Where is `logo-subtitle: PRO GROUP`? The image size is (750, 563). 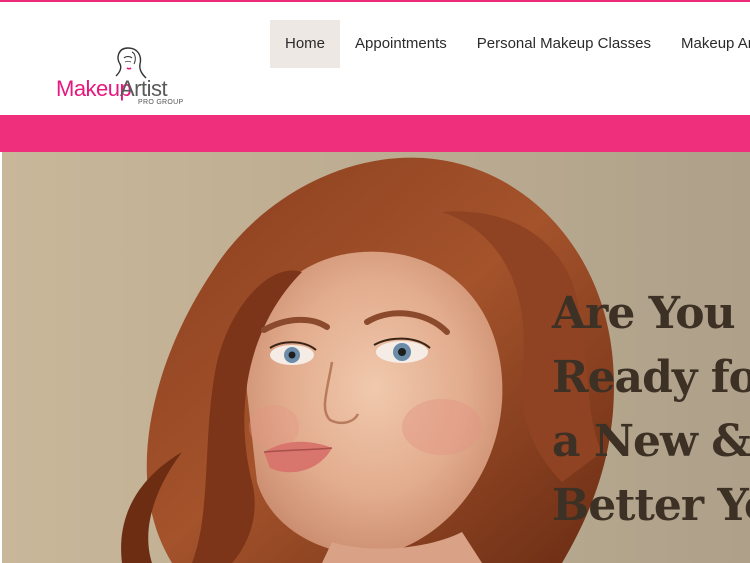 logo-subtitle: PRO GROUP is located at coordinates (161, 102).